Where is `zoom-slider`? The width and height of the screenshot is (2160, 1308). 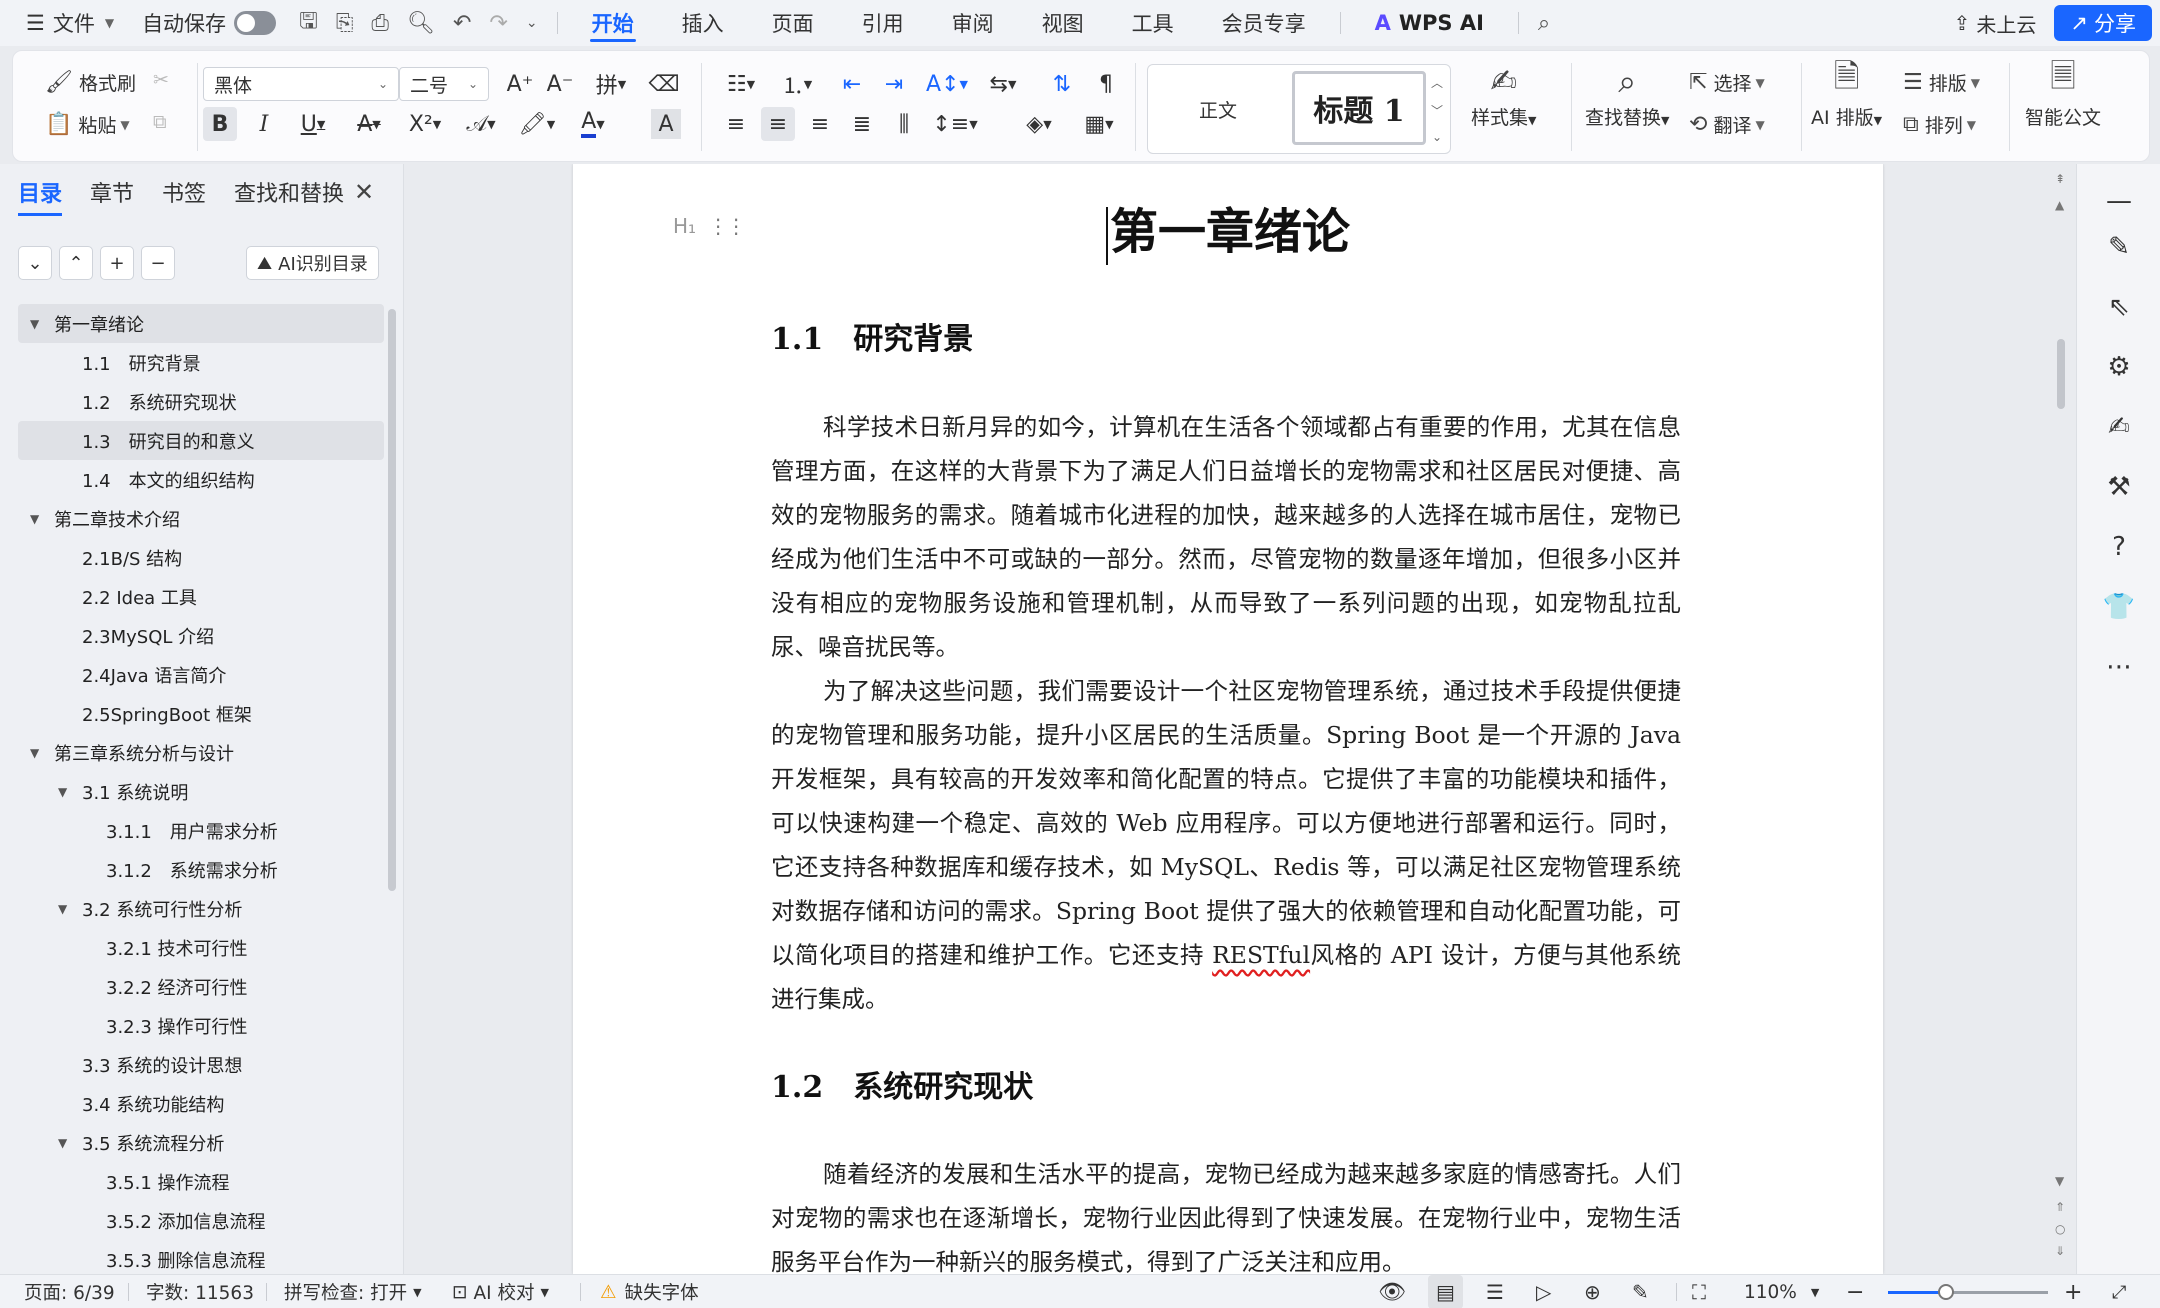
zoom-slider is located at coordinates (1968, 1292).